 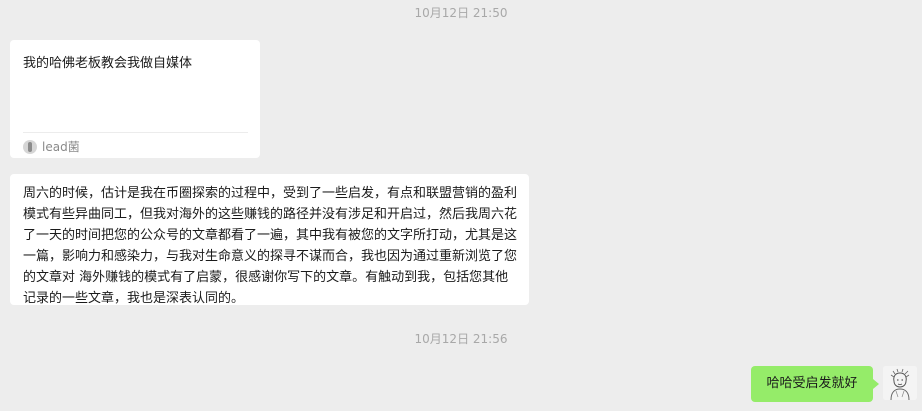 What do you see at coordinates (815, 384) in the screenshot?
I see `outgoing-message-bubble: 哈哈受启发就好` at bounding box center [815, 384].